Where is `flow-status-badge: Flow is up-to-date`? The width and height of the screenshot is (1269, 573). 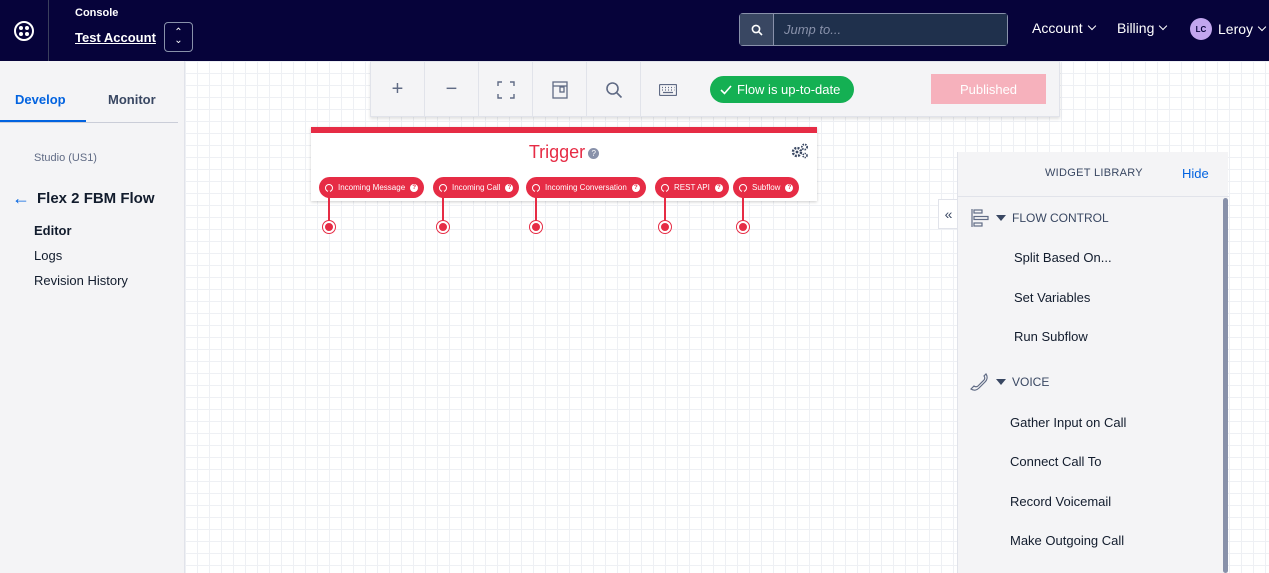
flow-status-badge: Flow is up-to-date is located at coordinates (782, 89).